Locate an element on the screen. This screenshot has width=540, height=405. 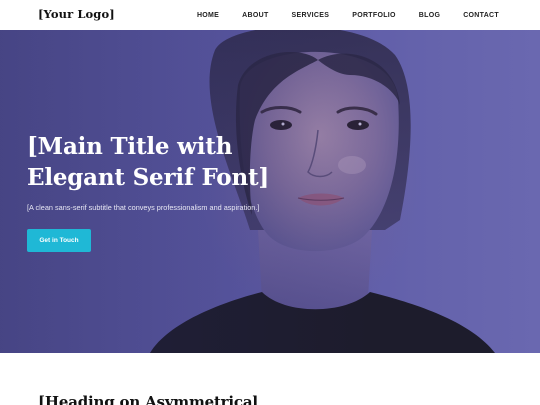
hero-title: [Main Title with Elegant Serif Font] is located at coordinates (177, 162).